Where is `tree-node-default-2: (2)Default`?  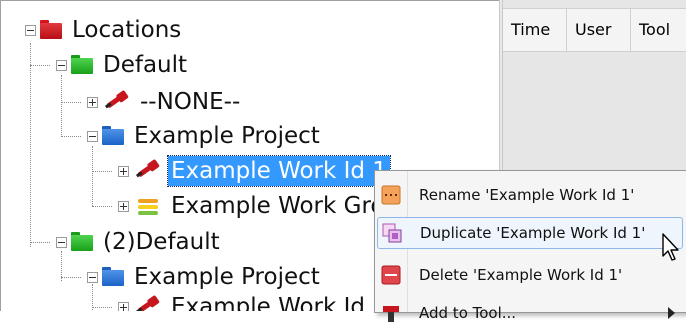 tree-node-default-2: (2)Default is located at coordinates (147, 242).